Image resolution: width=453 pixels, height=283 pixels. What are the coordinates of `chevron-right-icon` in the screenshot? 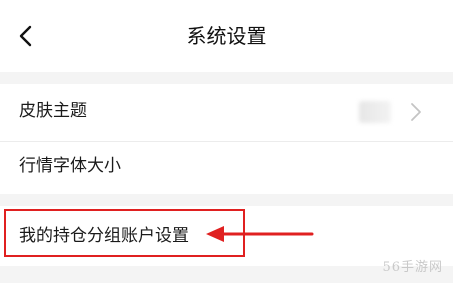 It's located at (416, 112).